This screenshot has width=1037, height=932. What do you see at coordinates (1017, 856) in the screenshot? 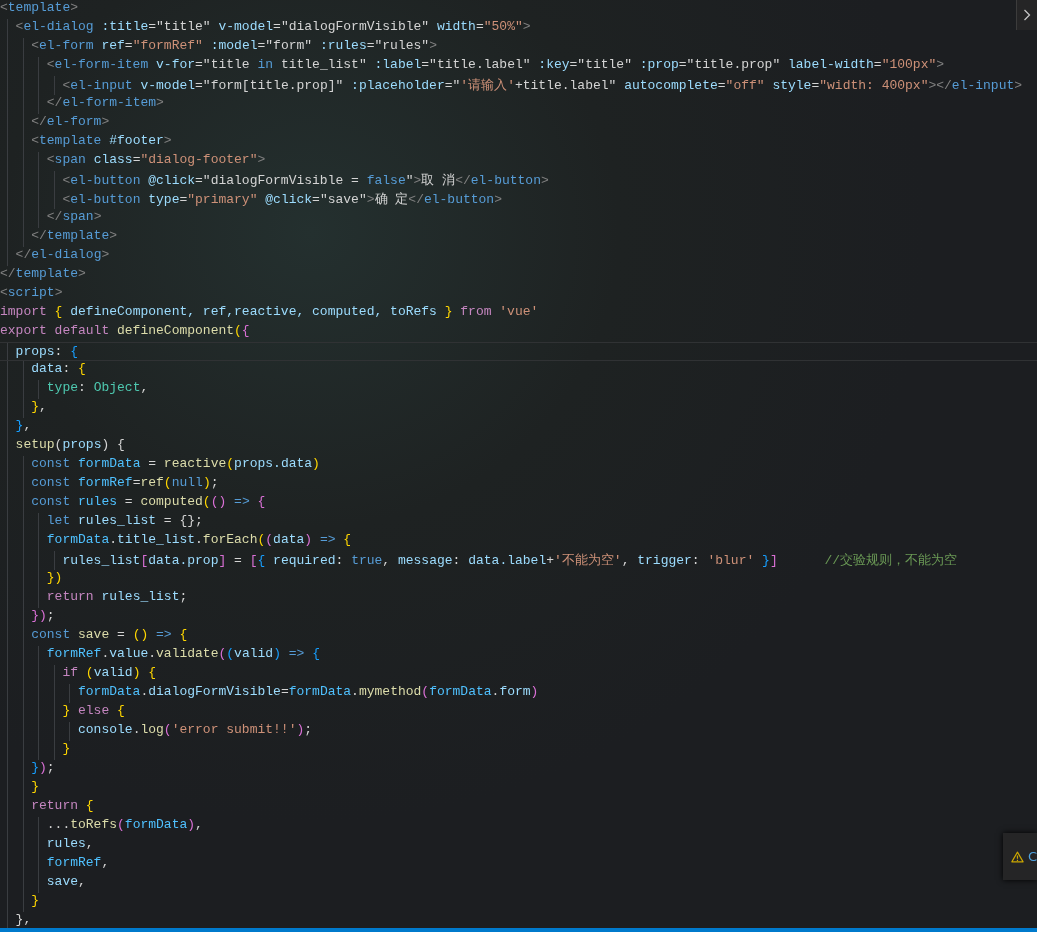
I see `warning-icon` at bounding box center [1017, 856].